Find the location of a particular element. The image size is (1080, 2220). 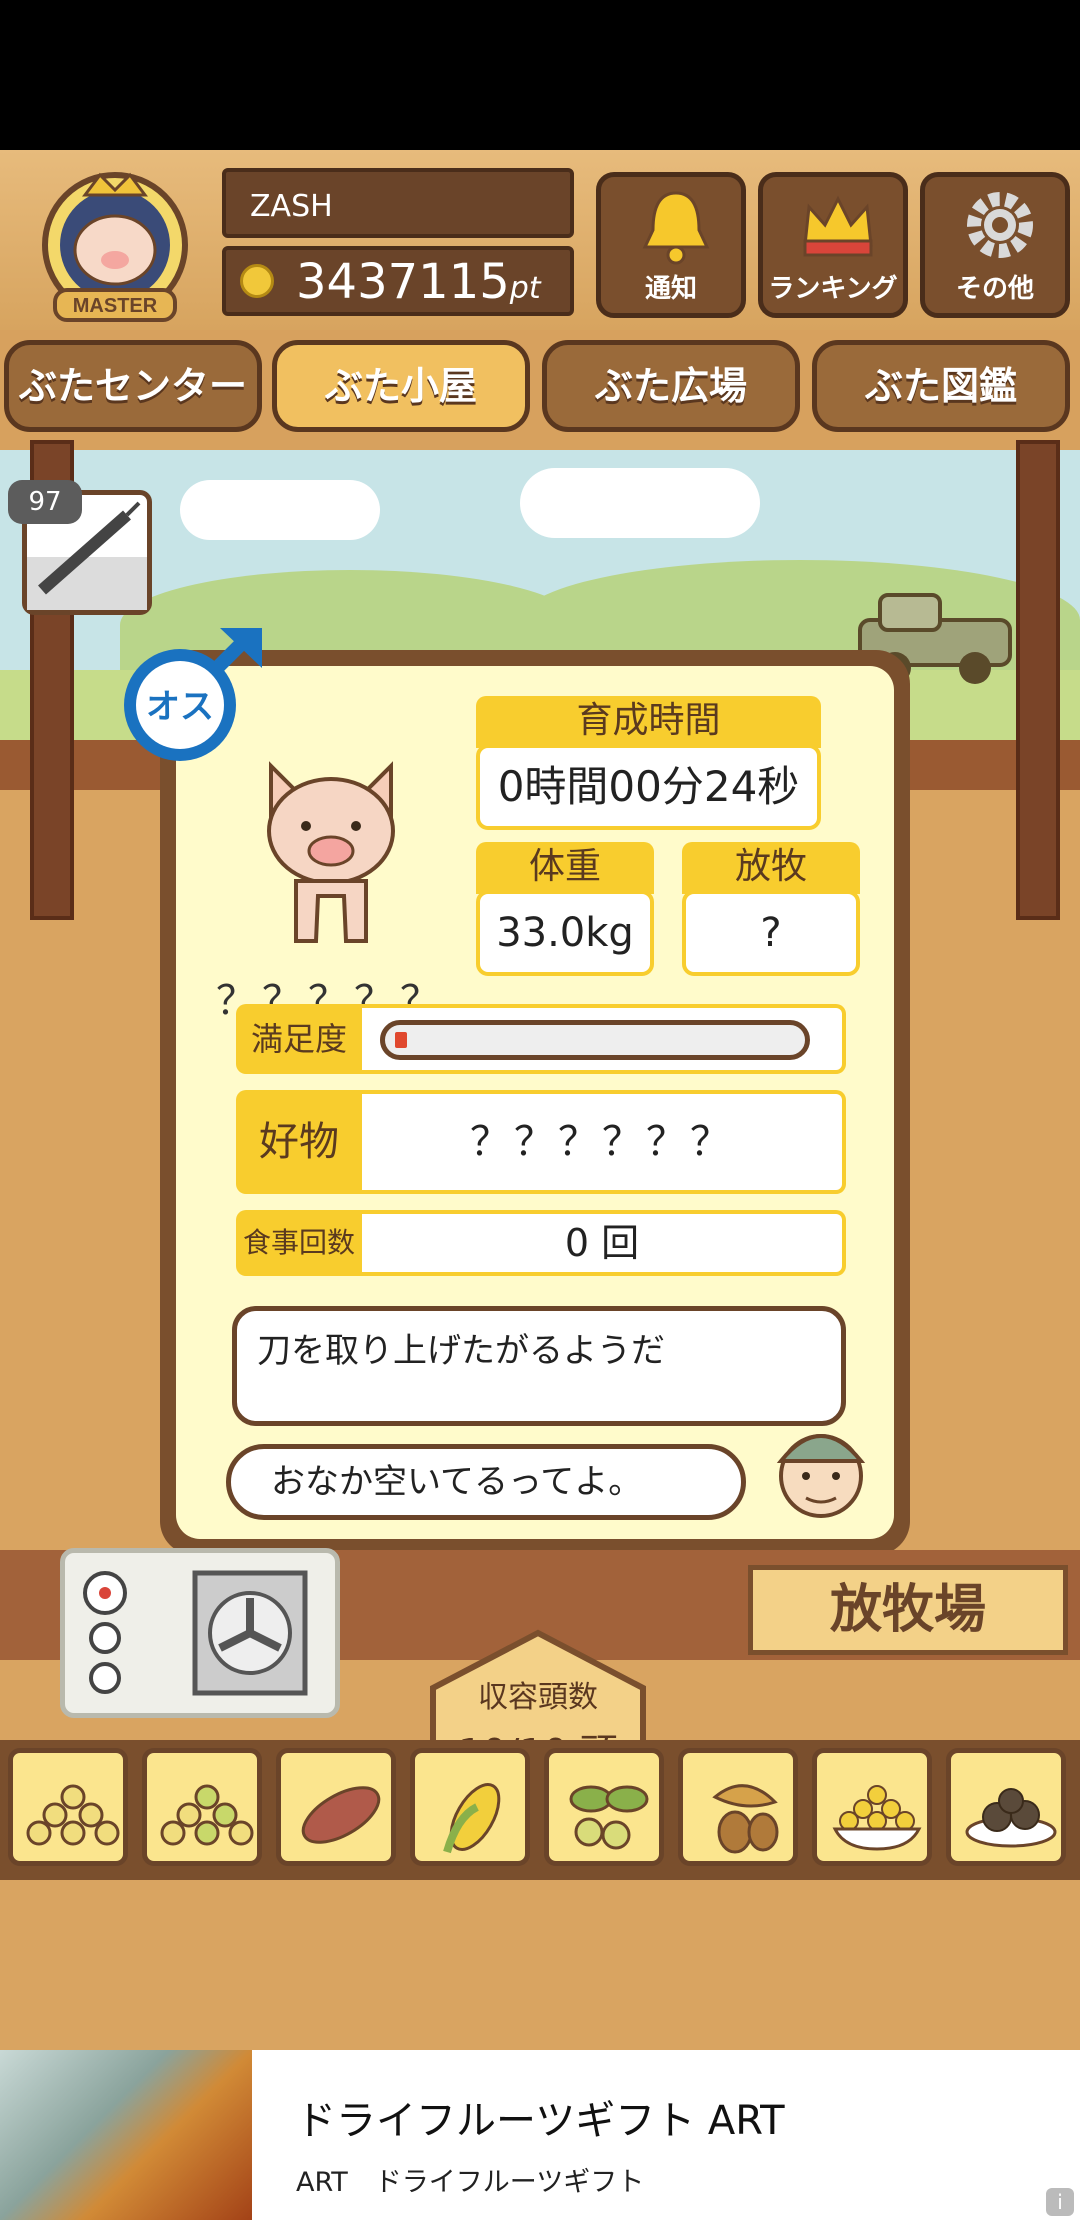

gear-icon is located at coordinates (1000, 225).